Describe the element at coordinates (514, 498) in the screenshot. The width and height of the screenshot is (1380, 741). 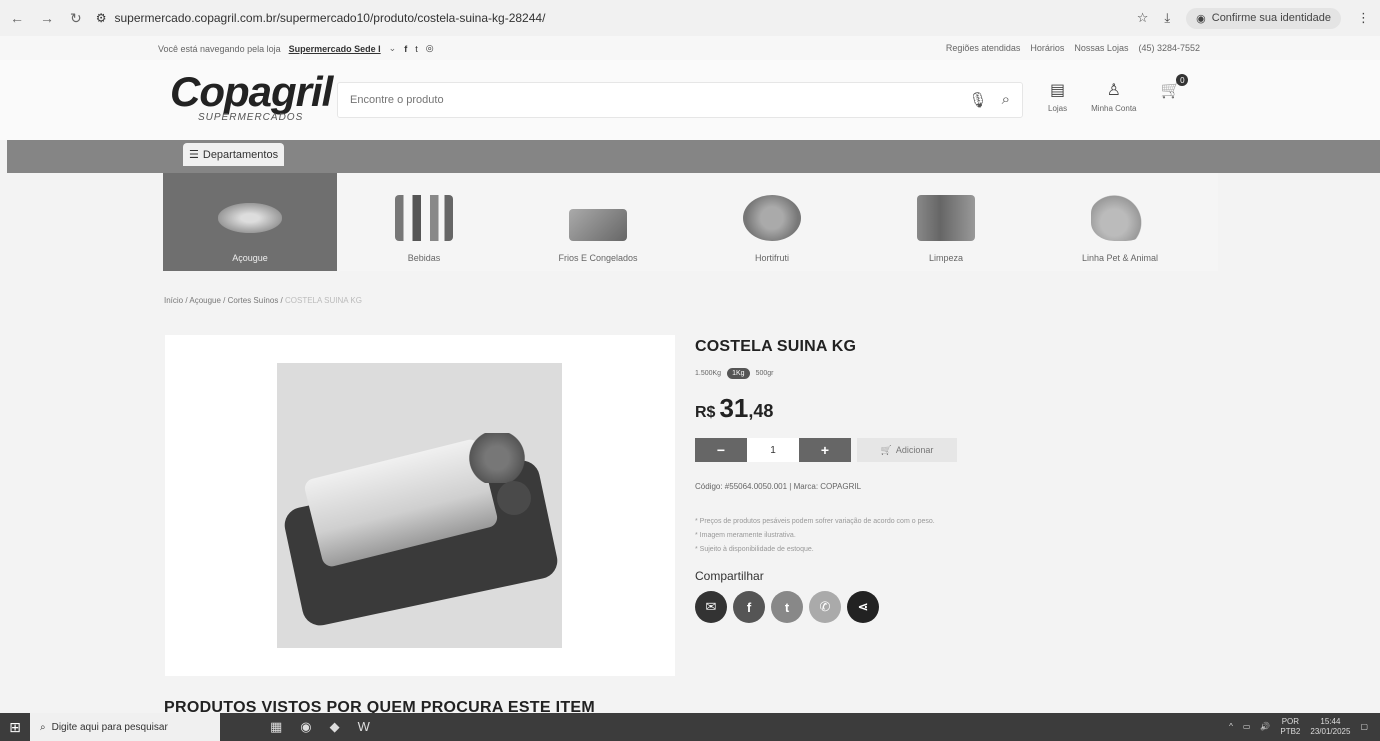
I see `tomato-shape` at that location.